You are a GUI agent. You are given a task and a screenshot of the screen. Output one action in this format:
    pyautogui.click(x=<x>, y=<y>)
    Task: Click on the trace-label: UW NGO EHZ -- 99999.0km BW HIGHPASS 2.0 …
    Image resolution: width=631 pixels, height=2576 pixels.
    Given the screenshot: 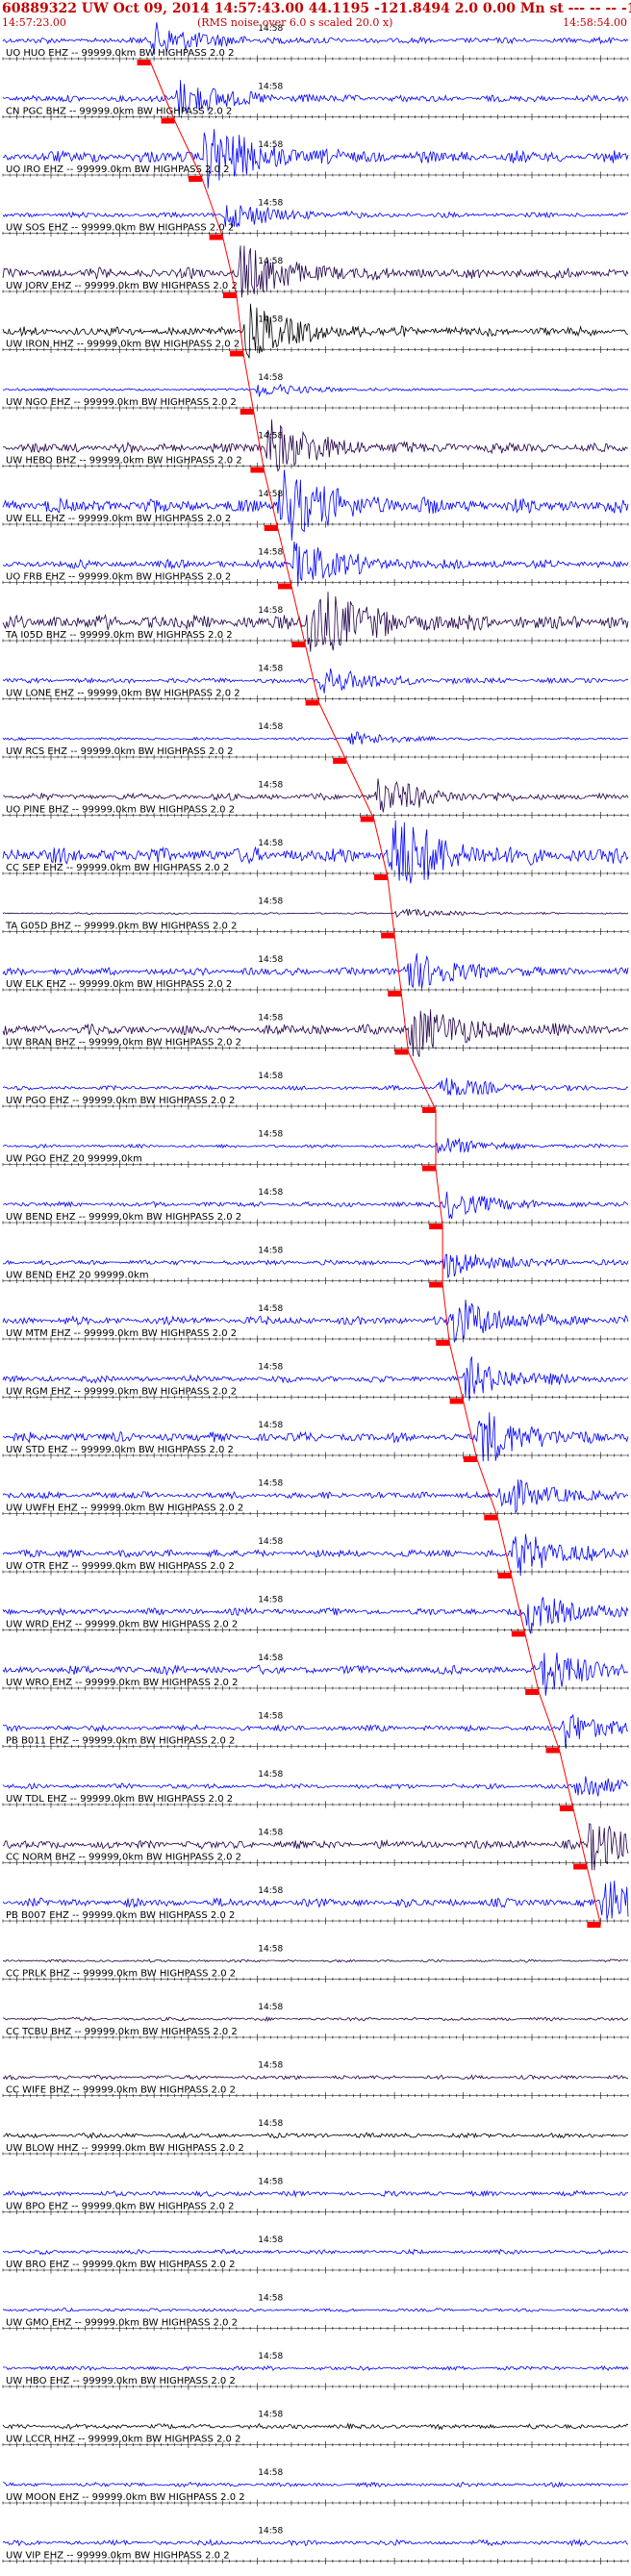 What is the action you would take?
    pyautogui.click(x=121, y=402)
    